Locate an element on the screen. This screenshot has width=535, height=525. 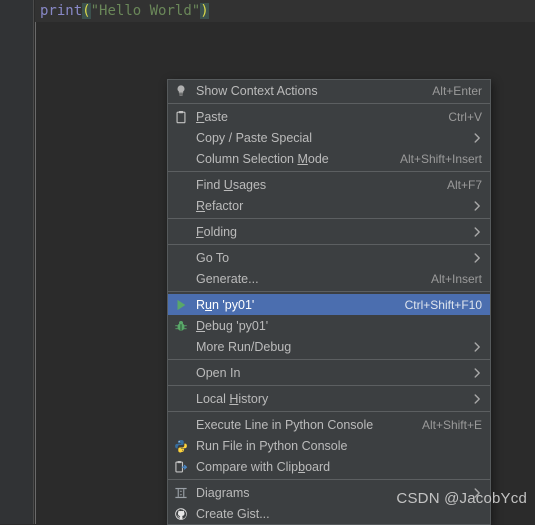
code-token-string: Hello World is located at coordinates (145, 11).